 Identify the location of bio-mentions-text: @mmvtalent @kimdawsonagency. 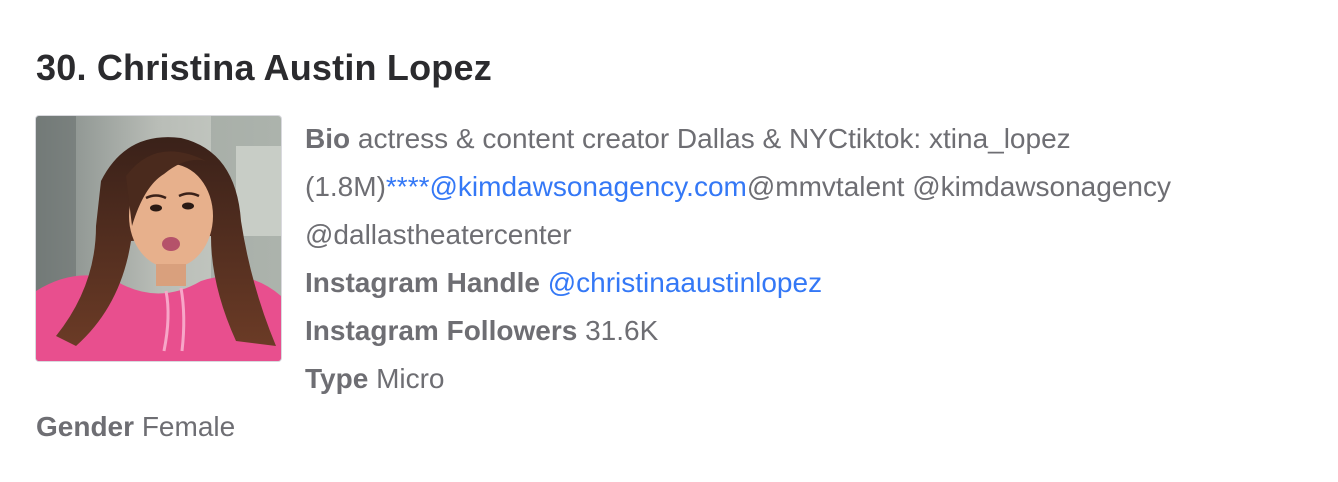
(958, 186).